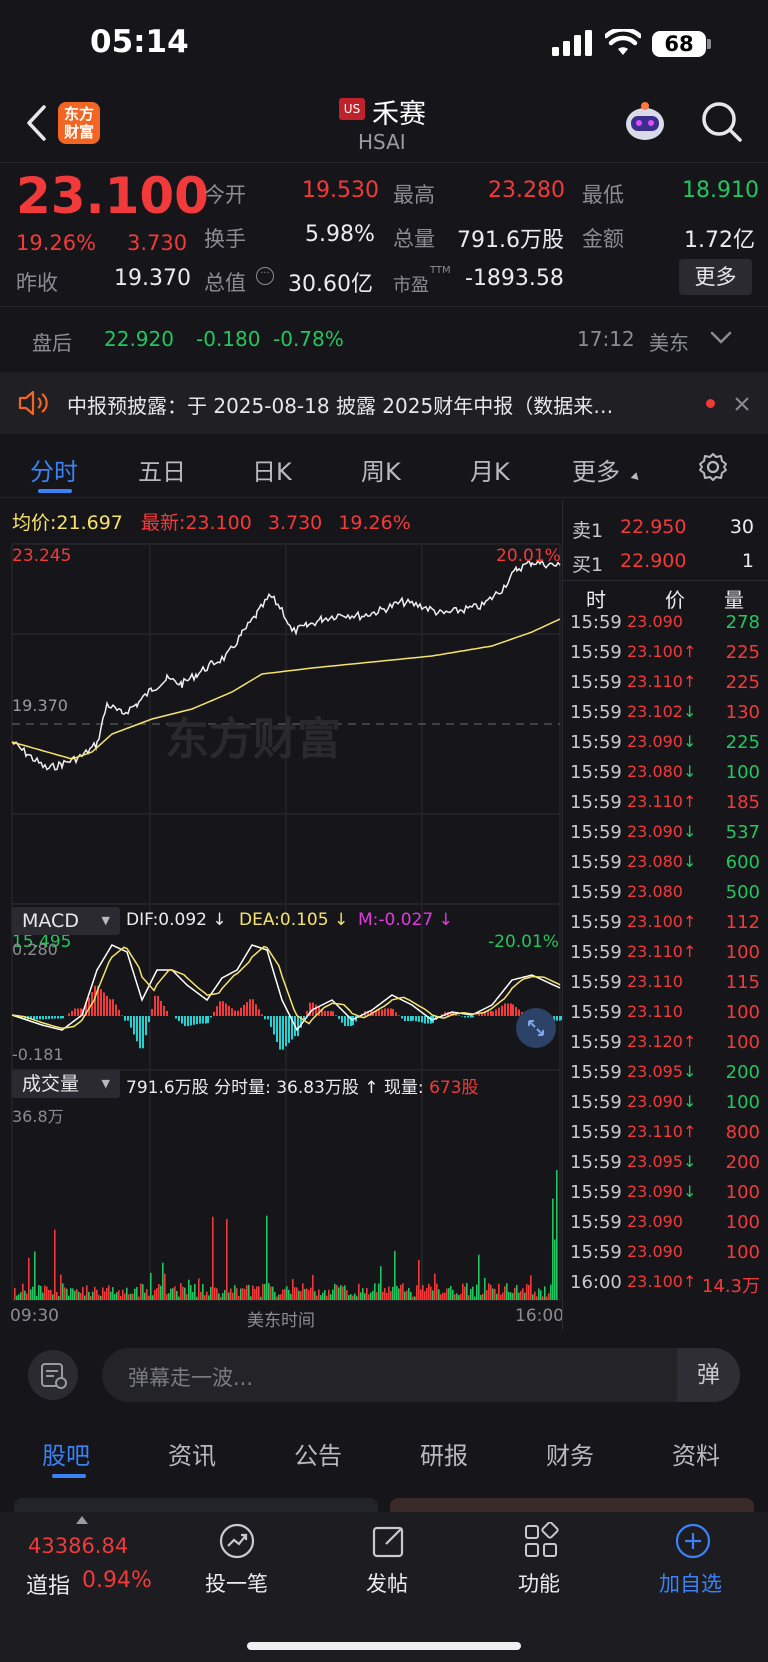  Describe the element at coordinates (79, 123) in the screenshot. I see `app-logo: 东方财富` at that location.